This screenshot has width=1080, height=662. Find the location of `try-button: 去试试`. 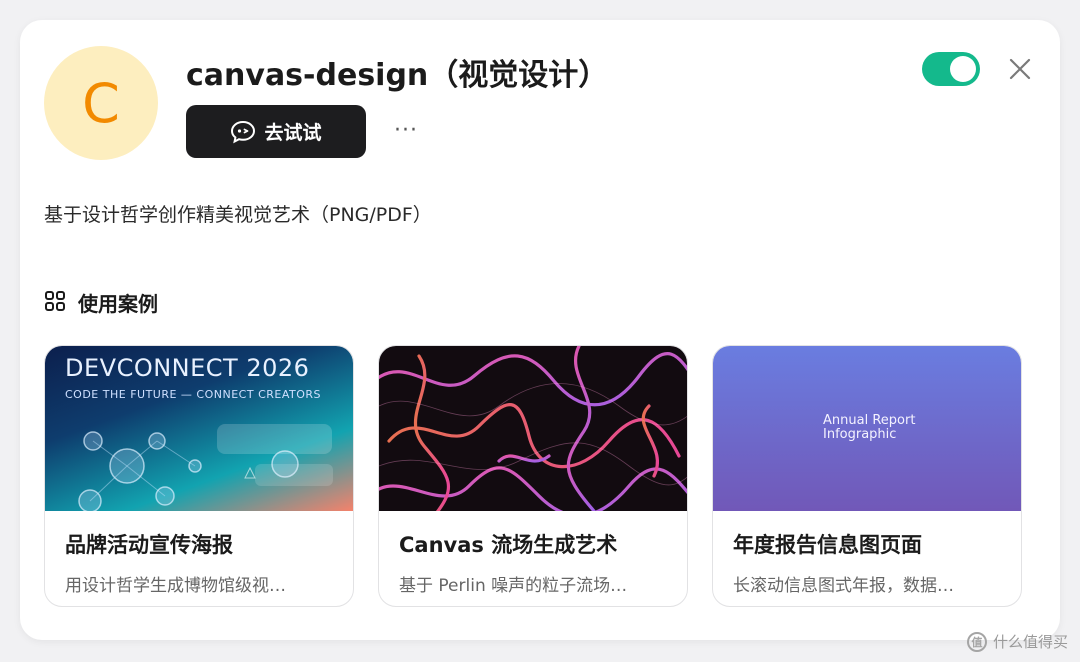

try-button: 去试试 is located at coordinates (276, 131).